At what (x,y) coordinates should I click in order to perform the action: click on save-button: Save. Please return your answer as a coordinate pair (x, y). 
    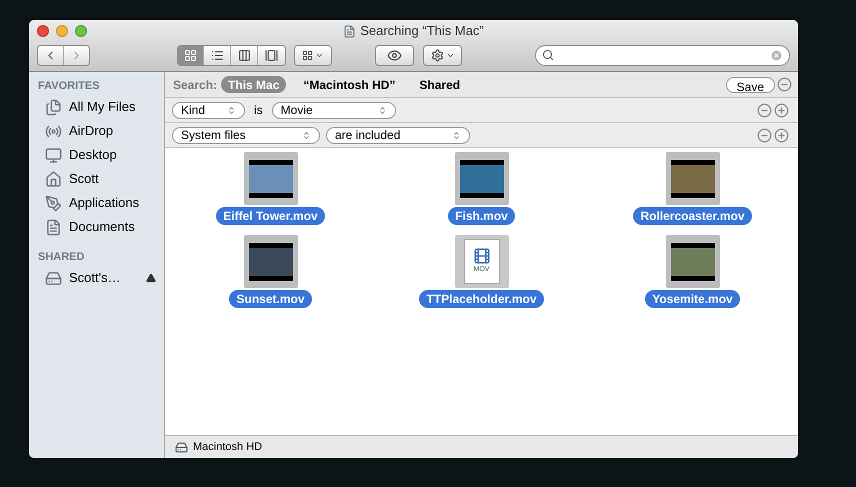
    Looking at the image, I should click on (750, 84).